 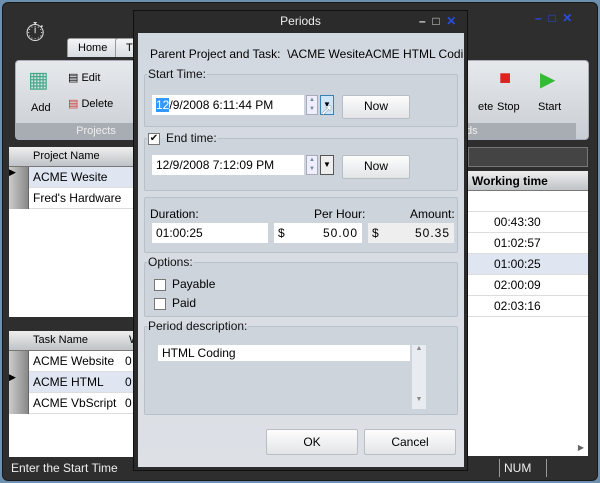 I want to click on table-row: ▶ ACME Wesite, so click(x=72, y=177).